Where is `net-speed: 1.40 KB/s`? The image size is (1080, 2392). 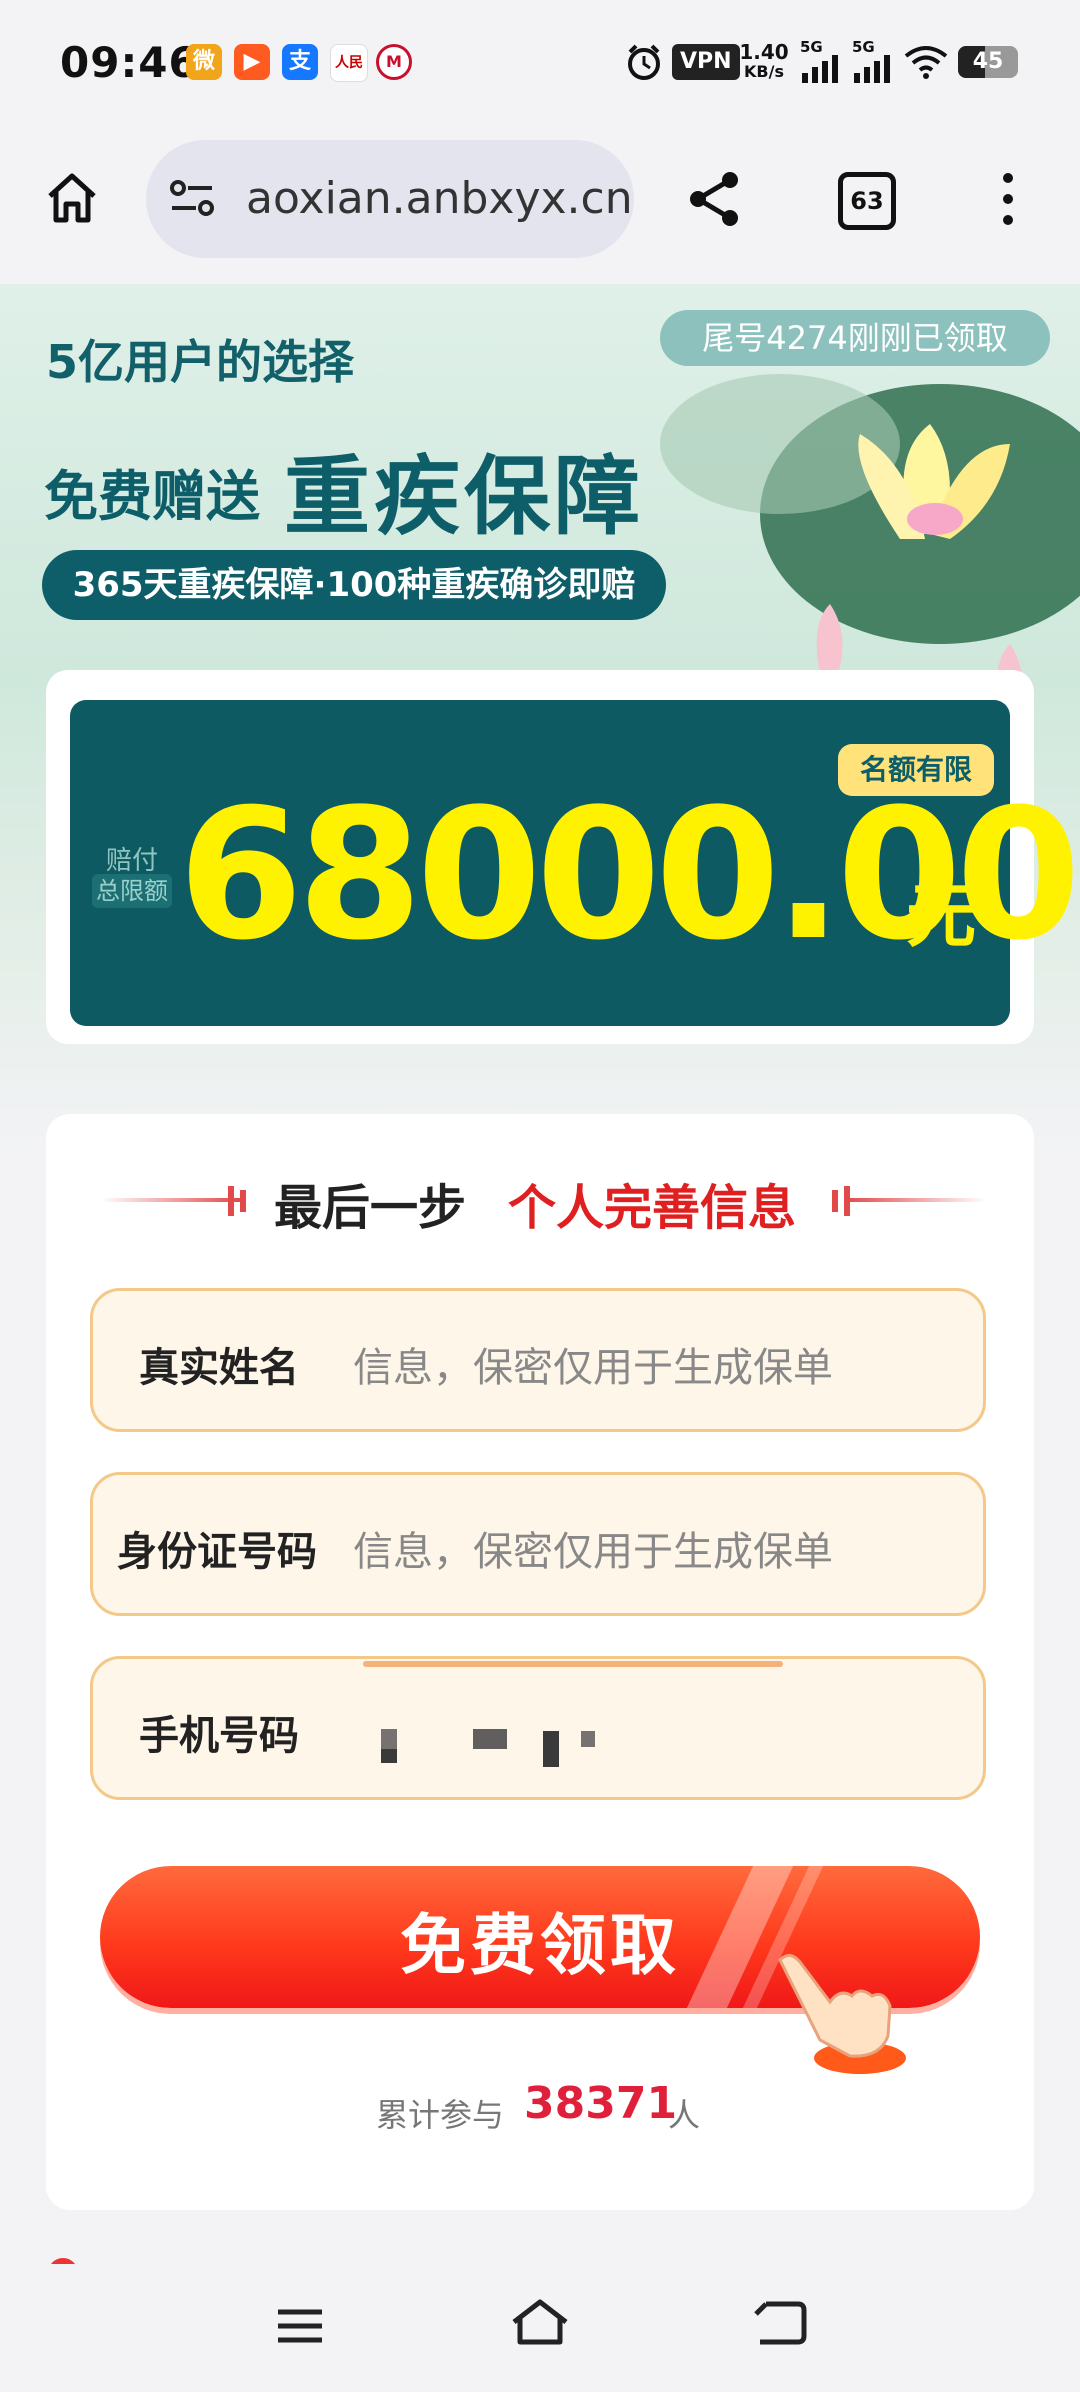
net-speed: 1.40 KB/s is located at coordinates (764, 62).